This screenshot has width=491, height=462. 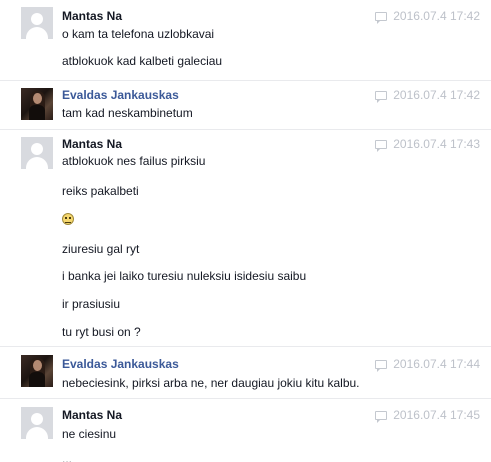 What do you see at coordinates (101, 249) in the screenshot?
I see `message-text: ziuresiu gal ryt` at bounding box center [101, 249].